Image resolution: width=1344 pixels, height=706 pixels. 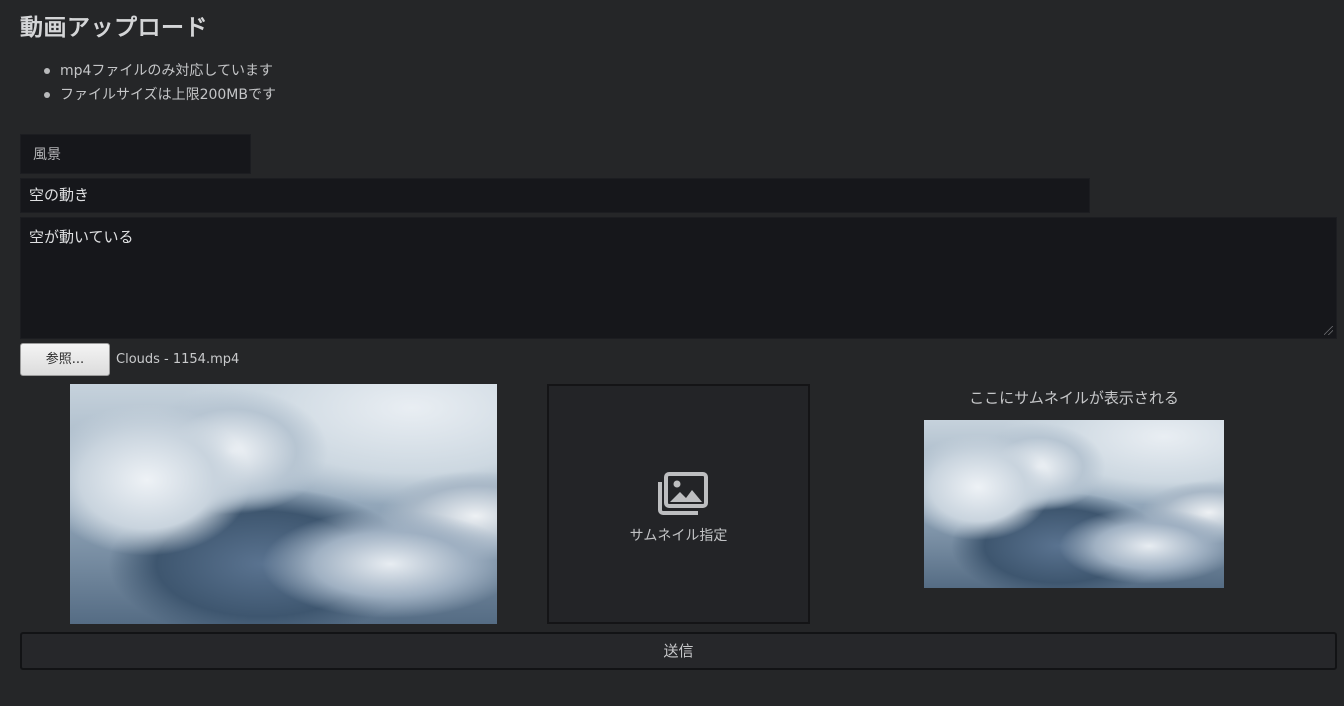 I want to click on category-select: 風景, so click(x=135, y=154).